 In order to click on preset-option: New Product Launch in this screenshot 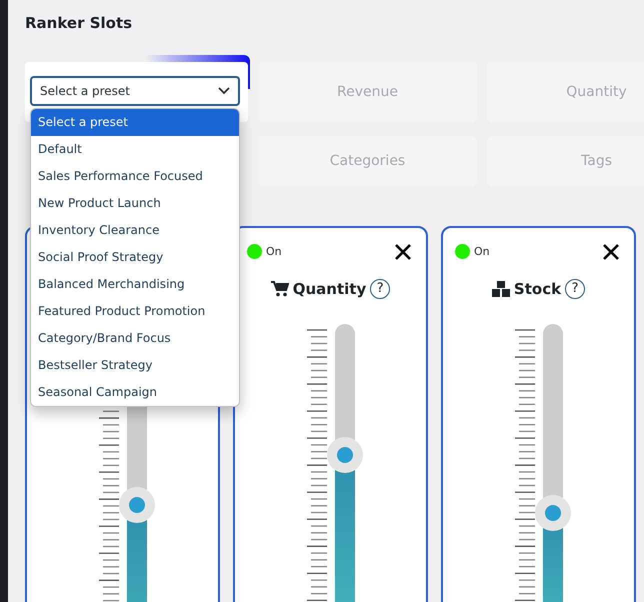, I will do `click(135, 203)`.